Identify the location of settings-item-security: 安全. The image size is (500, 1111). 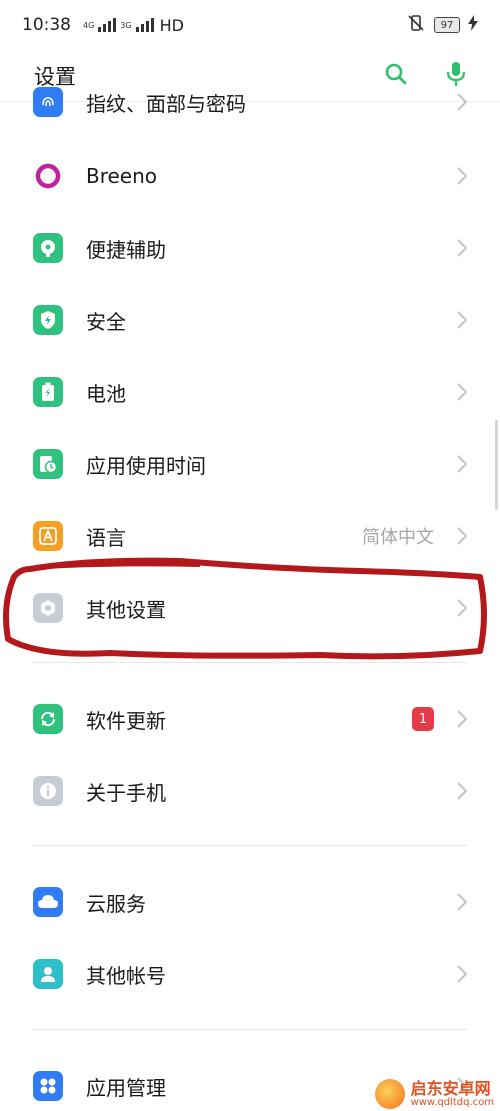
(250, 320).